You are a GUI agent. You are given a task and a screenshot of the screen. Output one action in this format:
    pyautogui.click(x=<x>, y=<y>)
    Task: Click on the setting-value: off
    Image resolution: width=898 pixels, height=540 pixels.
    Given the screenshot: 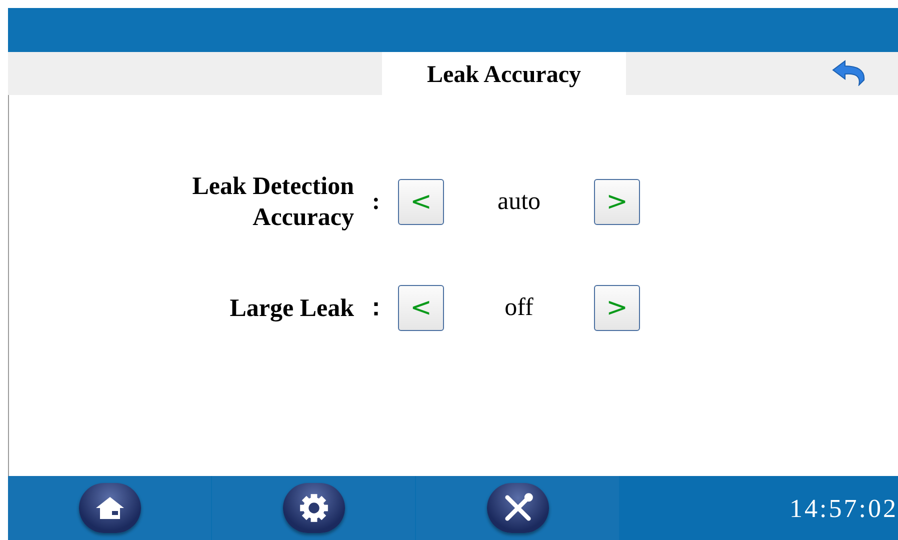 What is the action you would take?
    pyautogui.click(x=519, y=308)
    